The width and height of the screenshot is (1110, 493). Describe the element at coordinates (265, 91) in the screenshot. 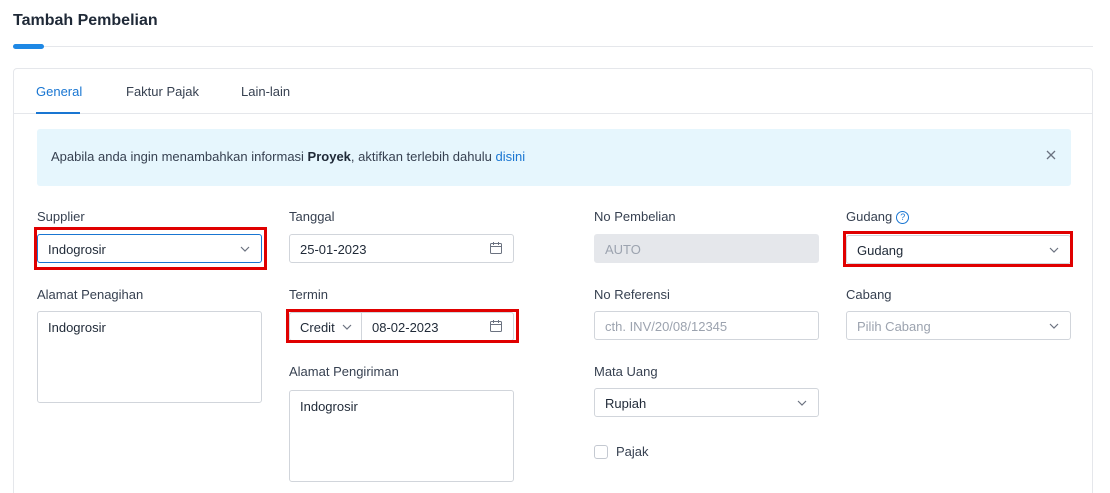

I see `tab-lain-lain: Lain-lain` at that location.